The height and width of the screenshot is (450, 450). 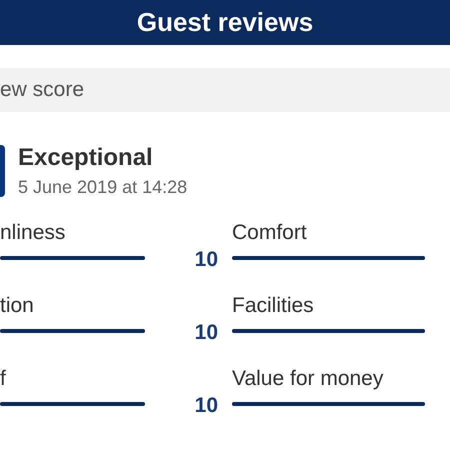 I want to click on page-title: Guest reviews, so click(x=225, y=22).